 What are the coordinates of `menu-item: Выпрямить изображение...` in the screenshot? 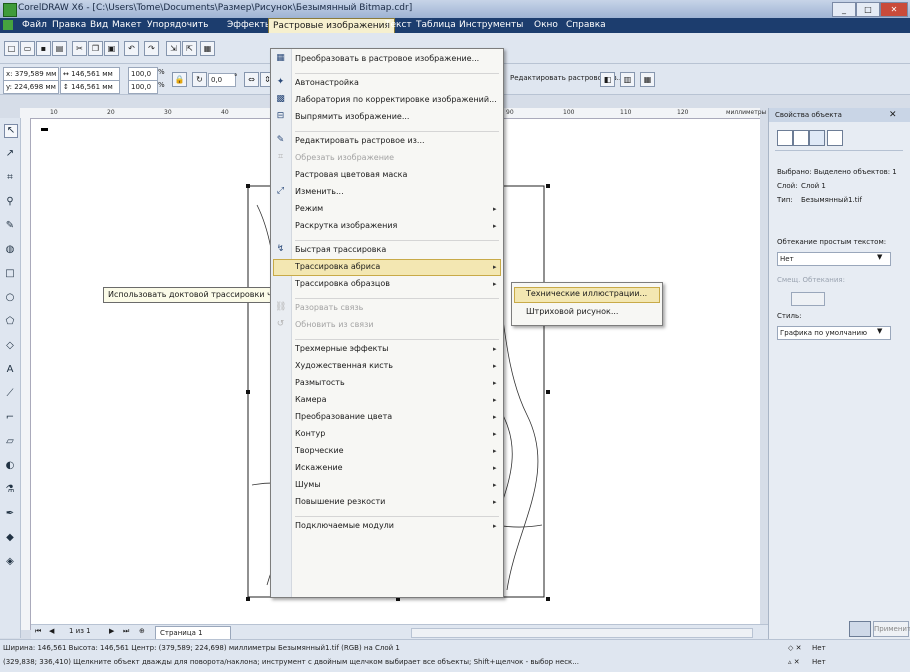 It's located at (352, 116).